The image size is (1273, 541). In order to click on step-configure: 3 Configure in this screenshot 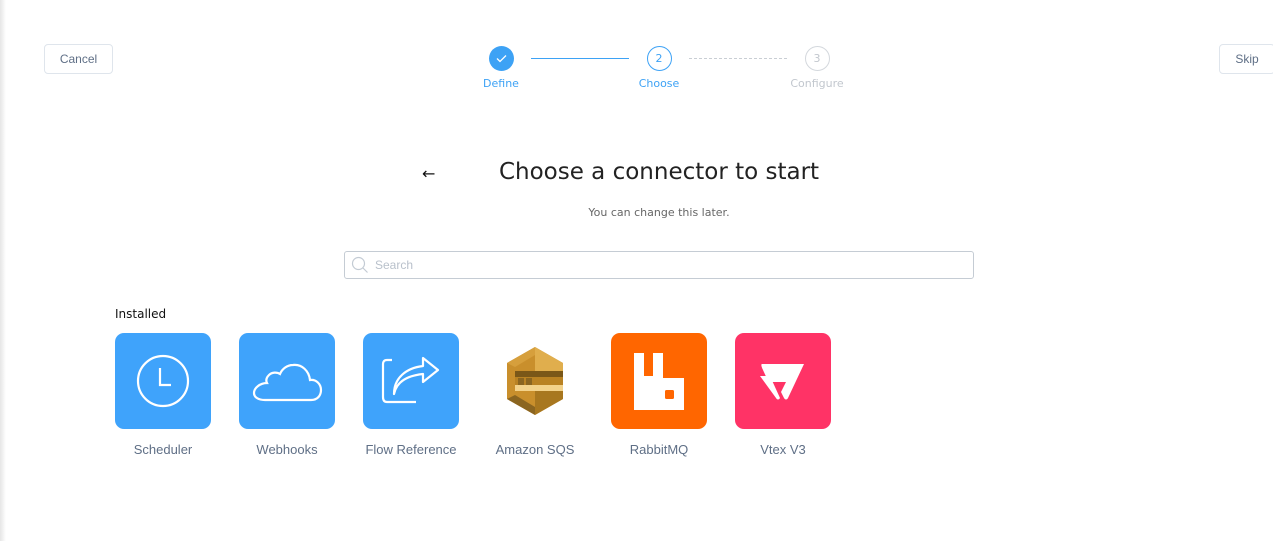, I will do `click(817, 68)`.